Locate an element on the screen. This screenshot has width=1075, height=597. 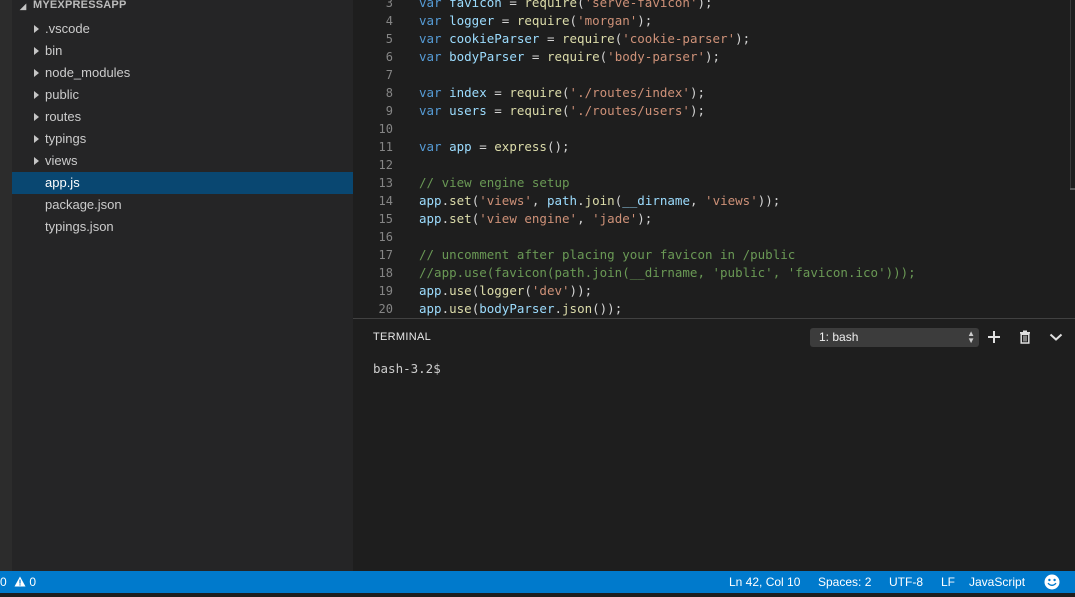
file-item: typings.json is located at coordinates (182, 227).